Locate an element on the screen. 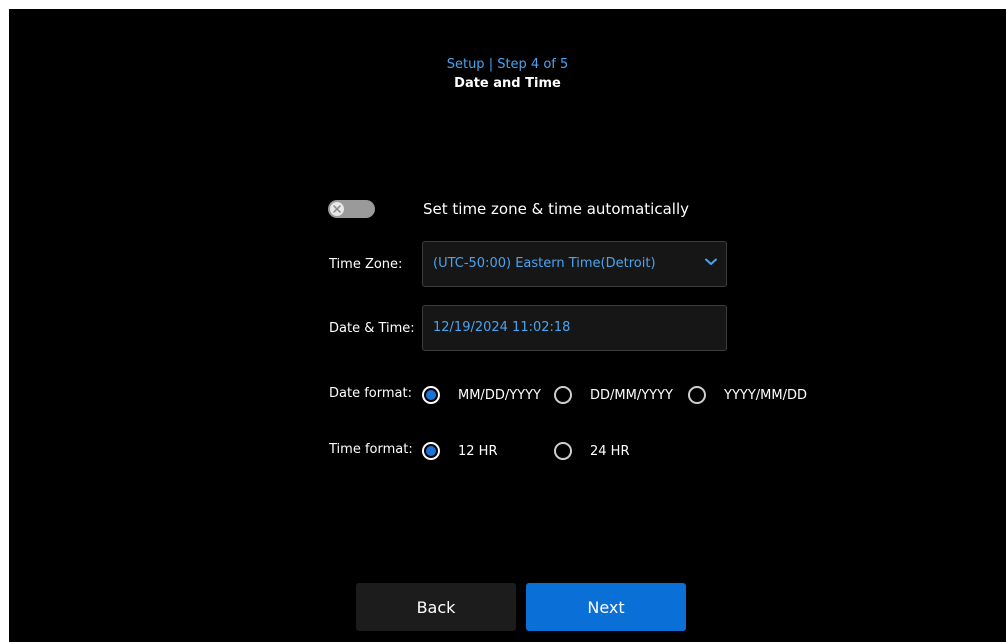 The image size is (1006, 642). close-icon is located at coordinates (337, 209).